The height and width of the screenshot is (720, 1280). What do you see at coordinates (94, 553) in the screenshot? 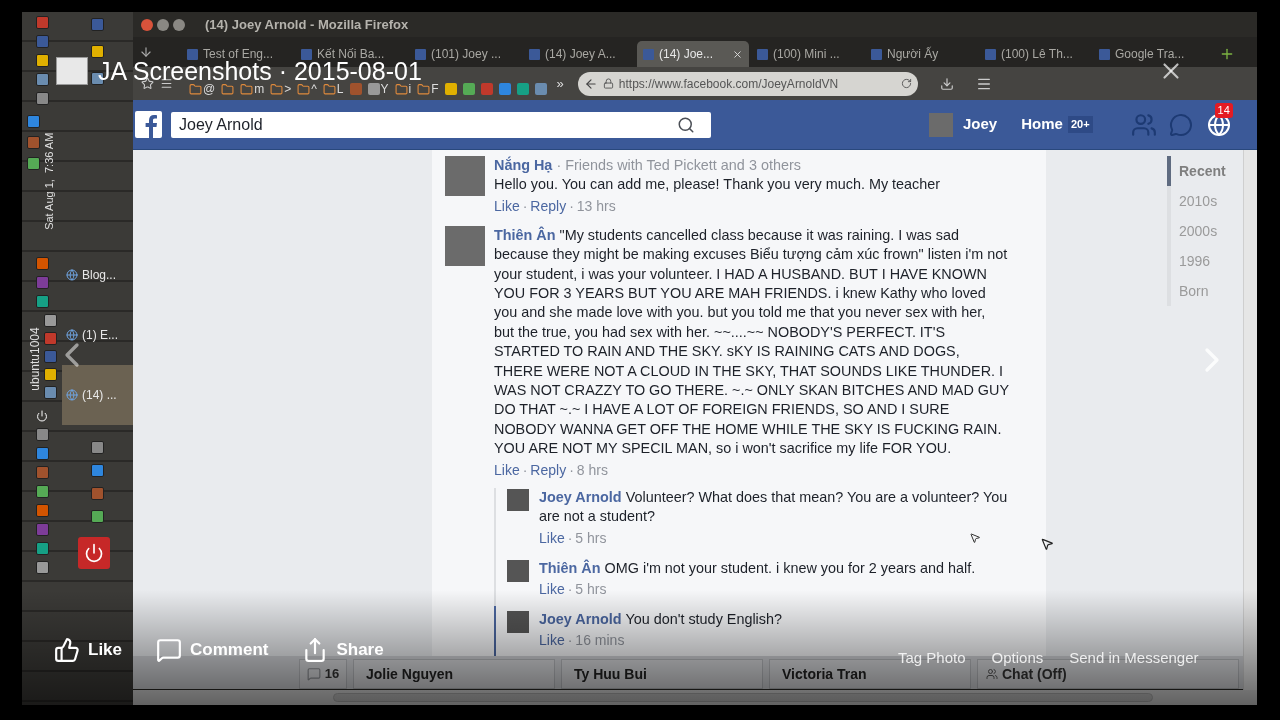
I see `power-button` at bounding box center [94, 553].